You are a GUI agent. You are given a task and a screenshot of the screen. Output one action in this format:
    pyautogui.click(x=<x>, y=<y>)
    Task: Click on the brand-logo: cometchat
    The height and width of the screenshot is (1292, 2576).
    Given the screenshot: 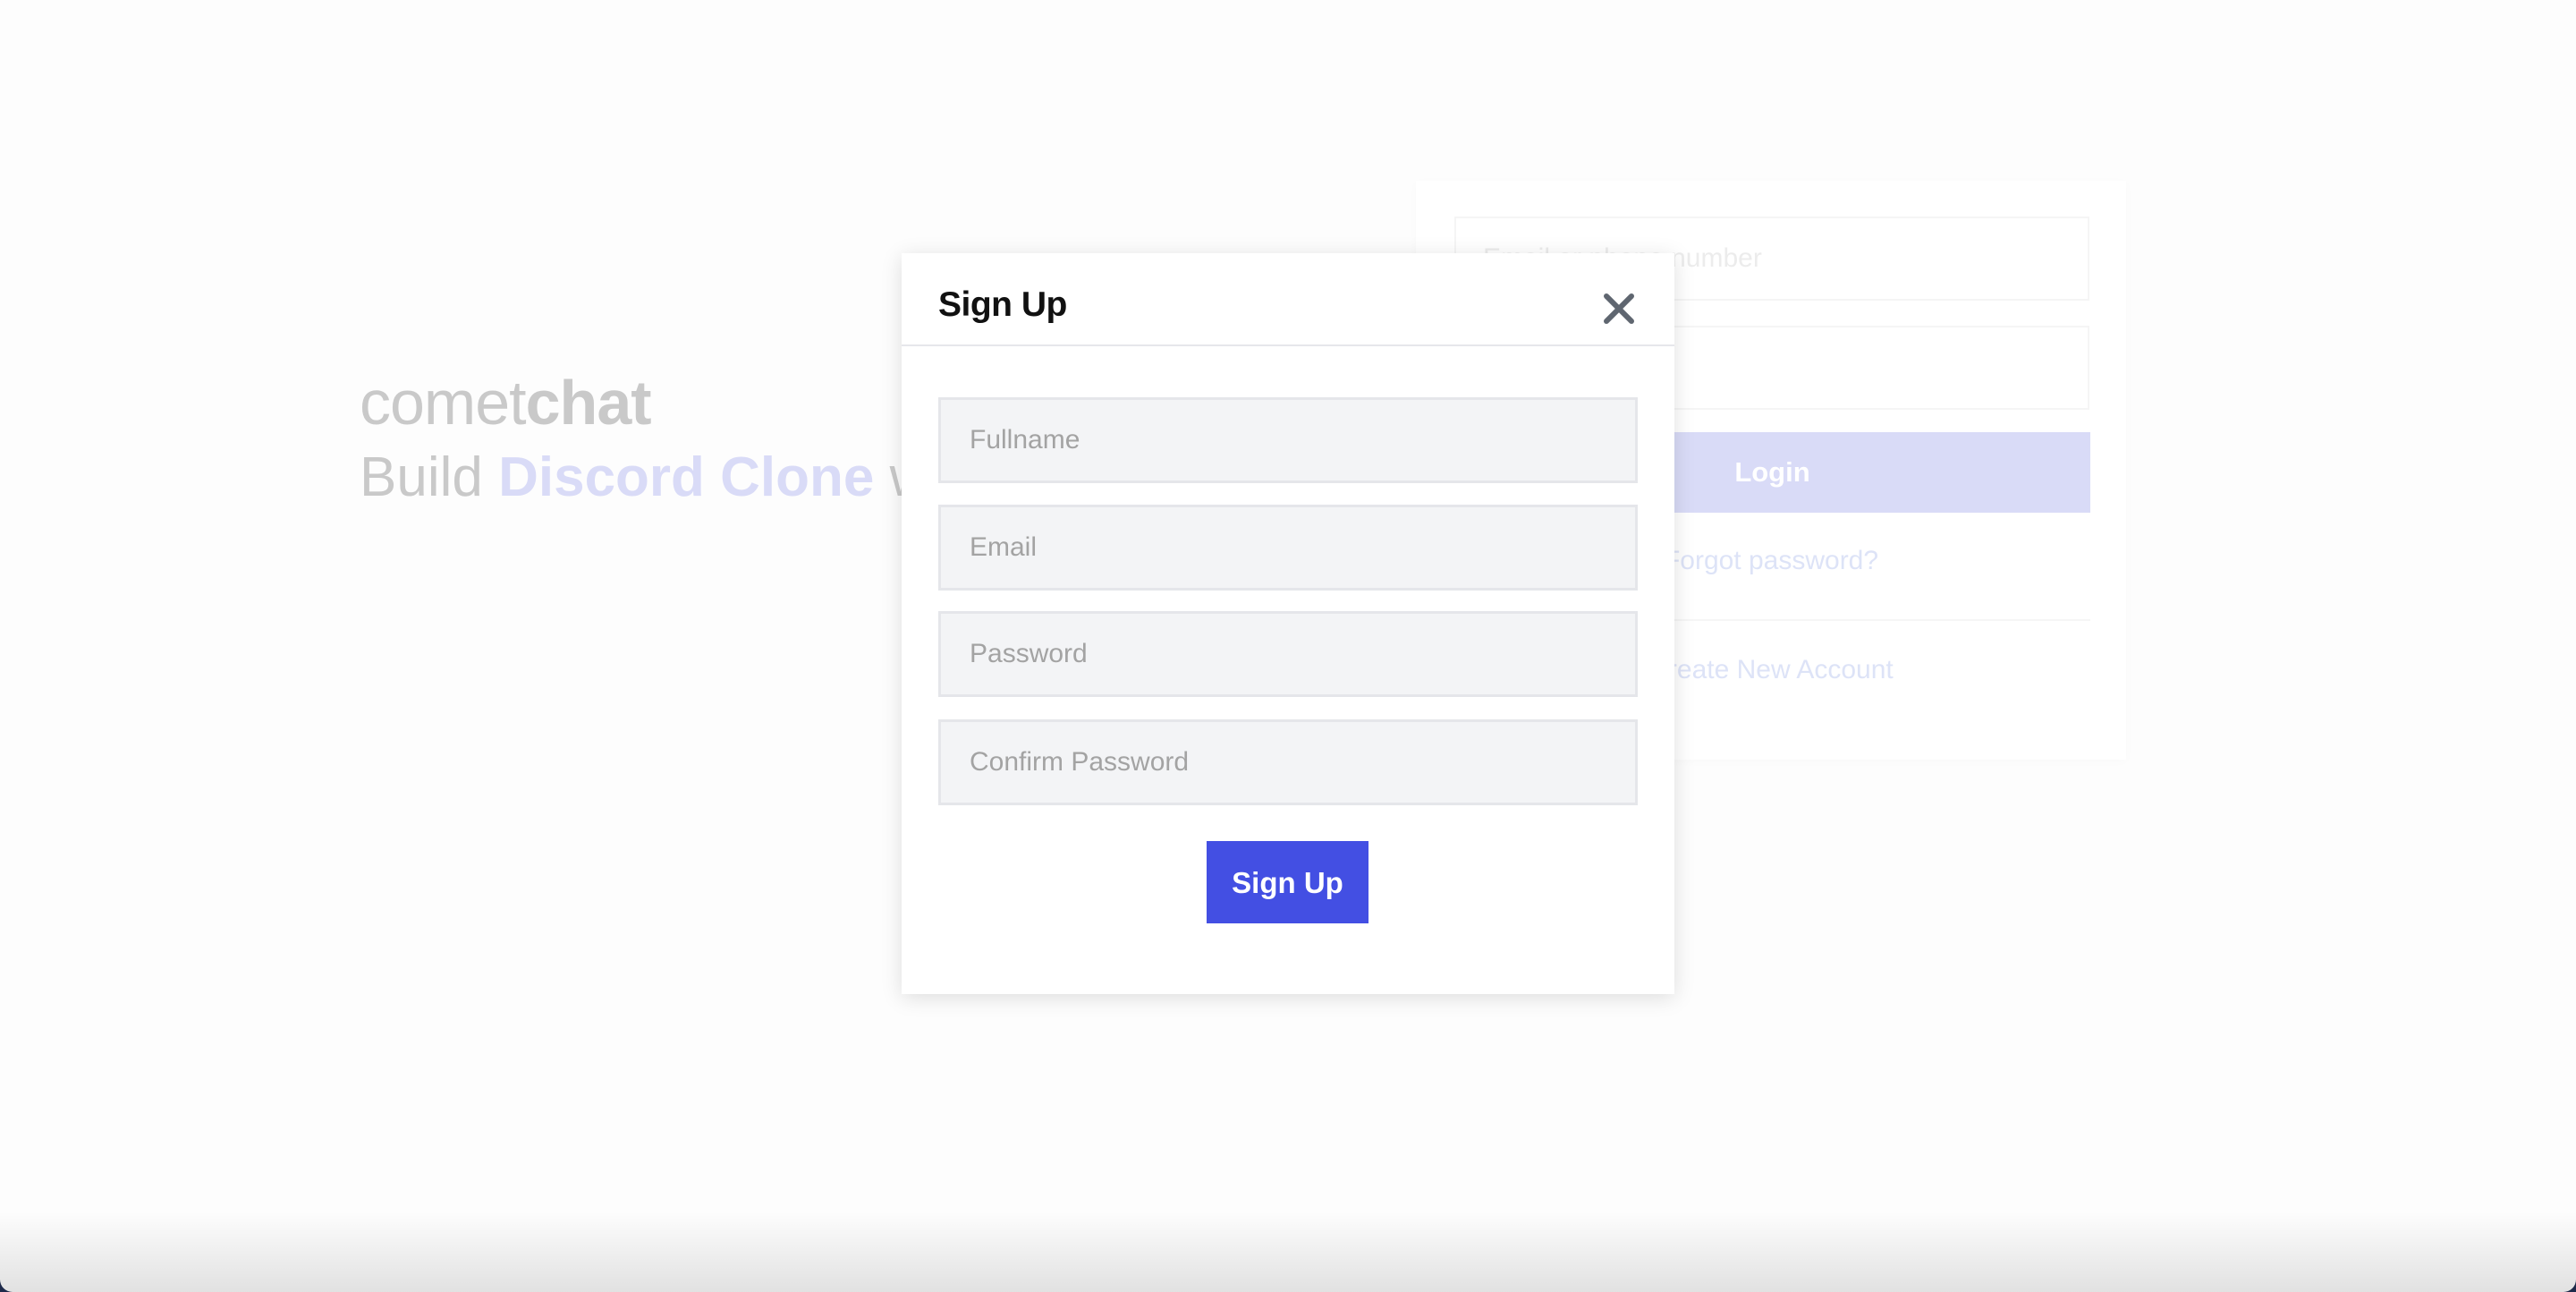 What is the action you would take?
    pyautogui.click(x=644, y=402)
    